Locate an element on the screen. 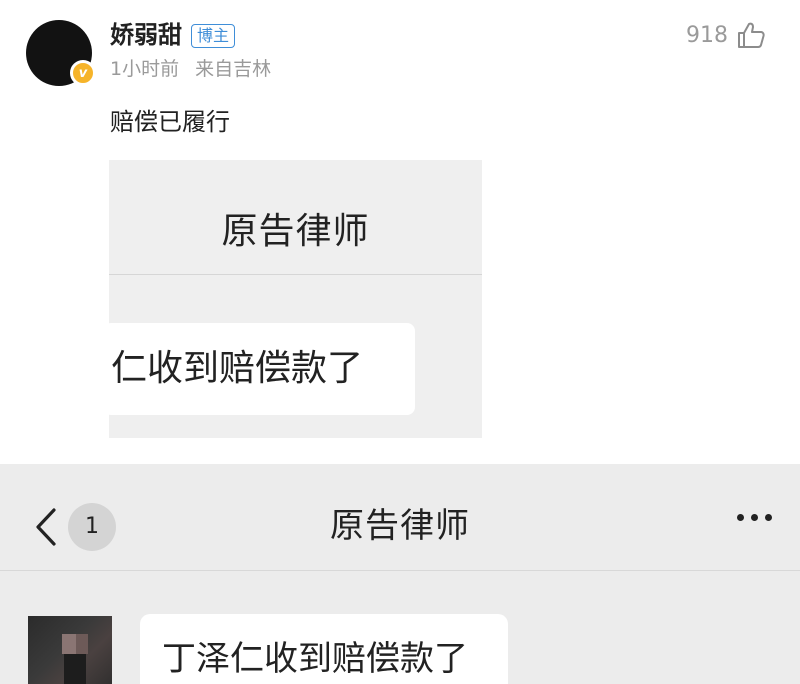  verified-icon: v is located at coordinates (83, 73).